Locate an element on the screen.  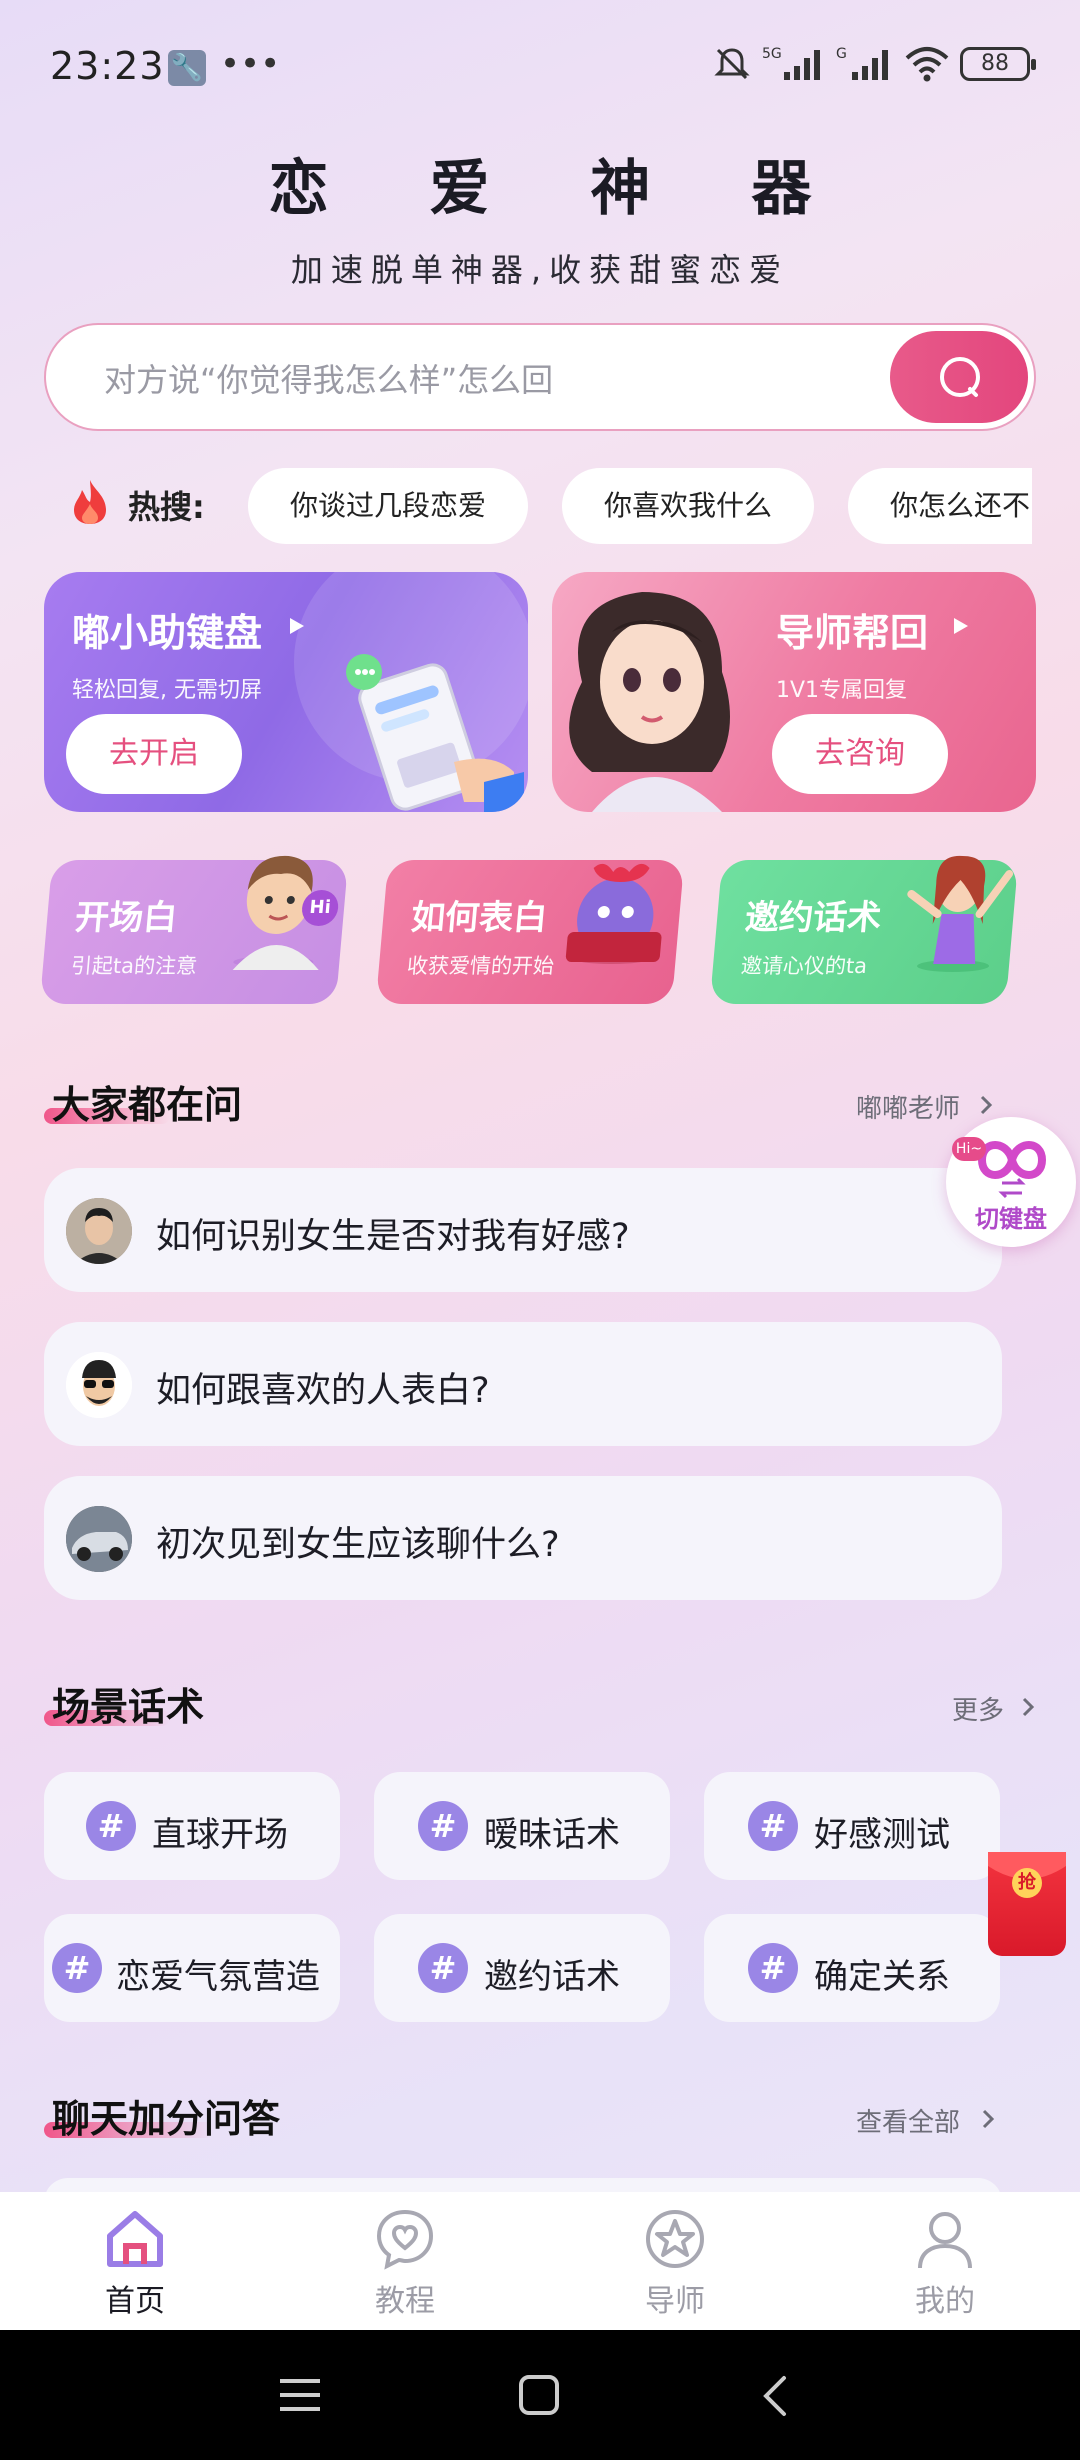
girl-waving-illustration is located at coordinates (960, 913).